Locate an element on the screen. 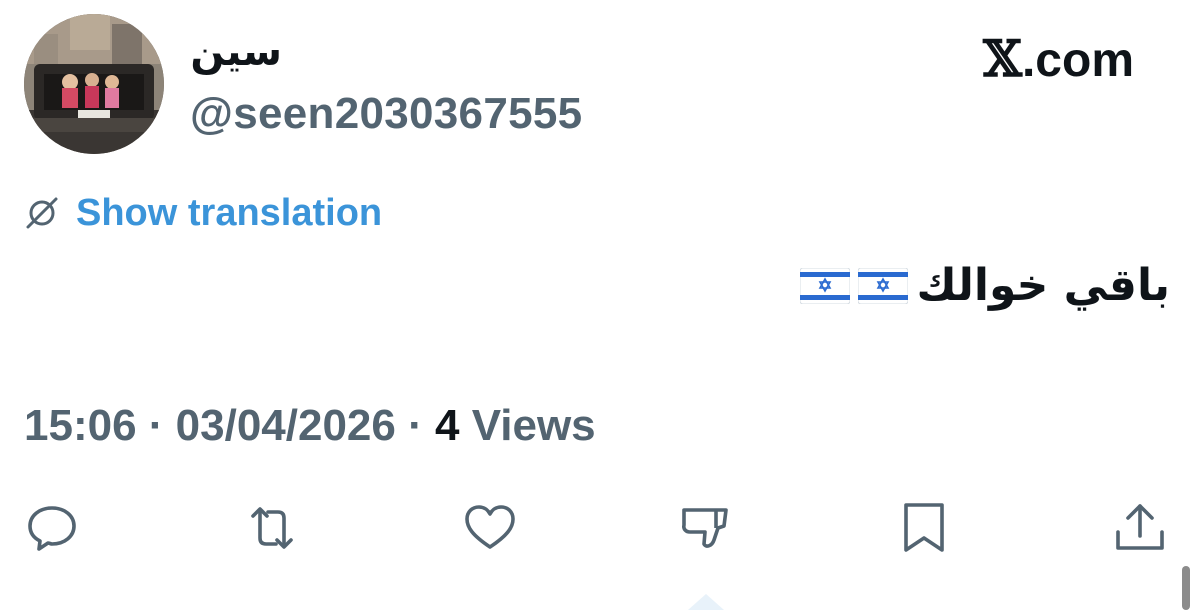 This screenshot has height=610, width=1200. display-name: سين is located at coordinates (236, 52).